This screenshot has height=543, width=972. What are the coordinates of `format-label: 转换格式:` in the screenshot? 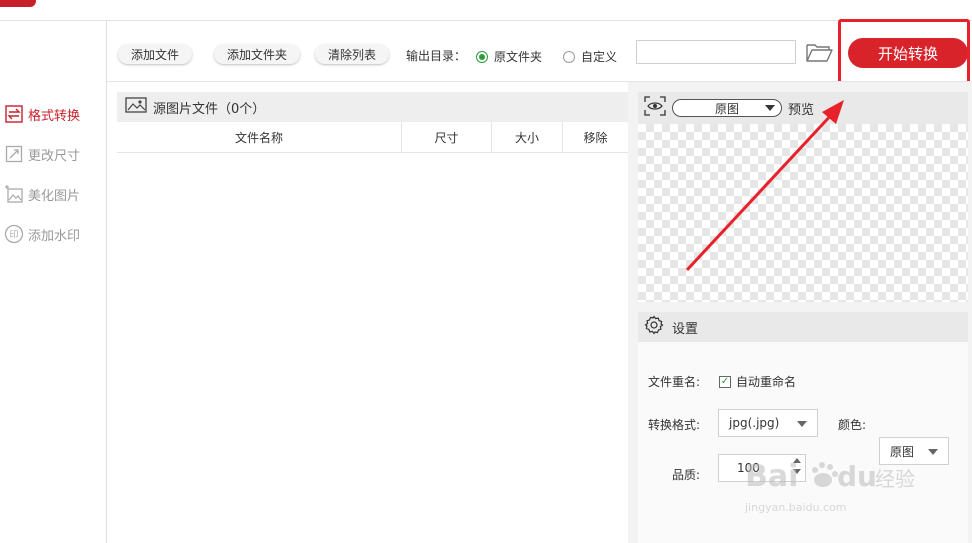 It's located at (674, 425).